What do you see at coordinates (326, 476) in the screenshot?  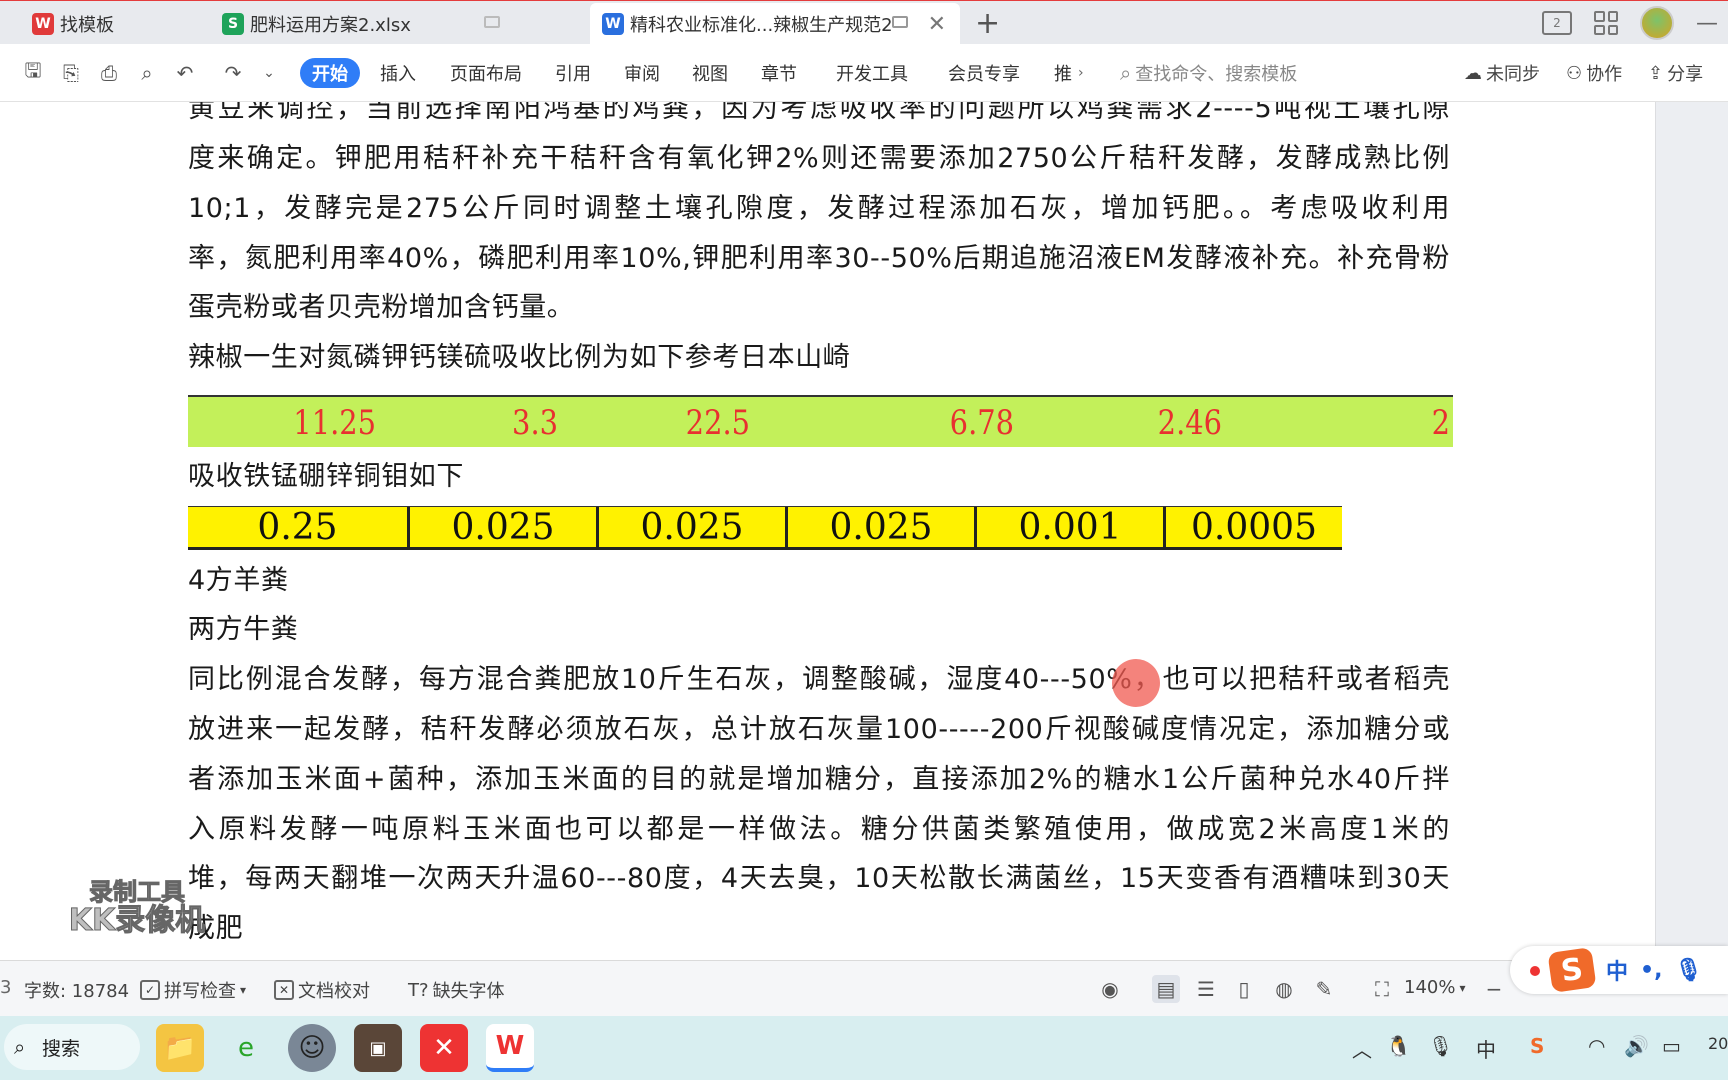 I see `micro-nutrient-heading: 吸收铁锰硼锌铜钼如下` at bounding box center [326, 476].